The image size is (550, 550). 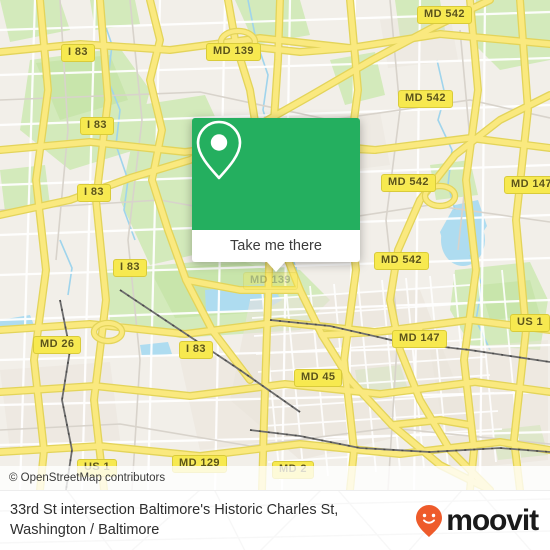 I want to click on callout-header, so click(x=276, y=174).